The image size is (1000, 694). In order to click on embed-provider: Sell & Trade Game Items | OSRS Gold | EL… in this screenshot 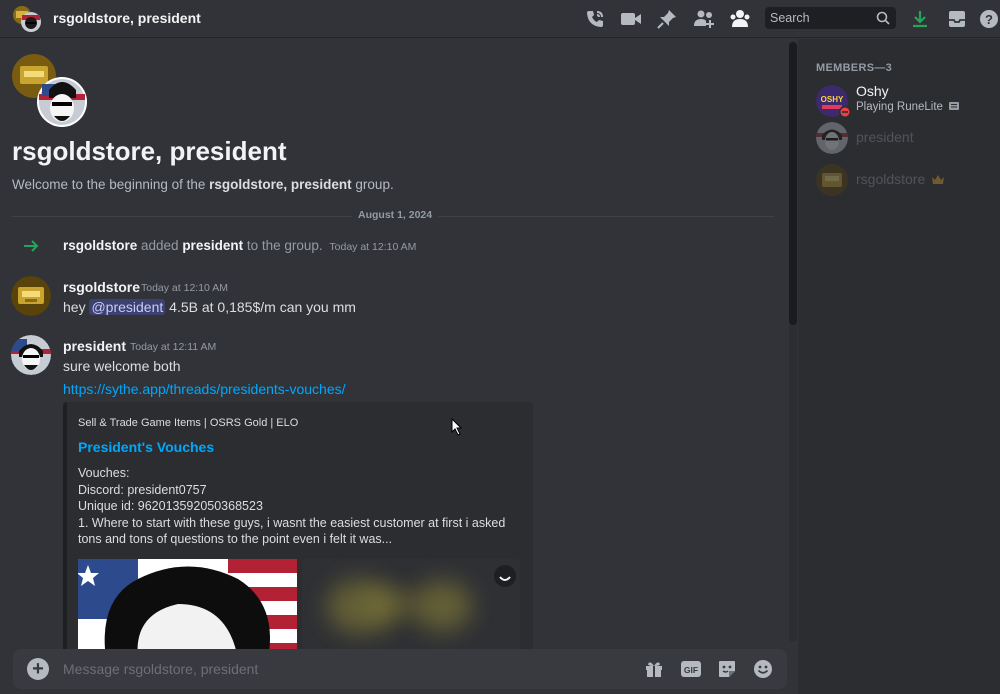, I will do `click(188, 423)`.